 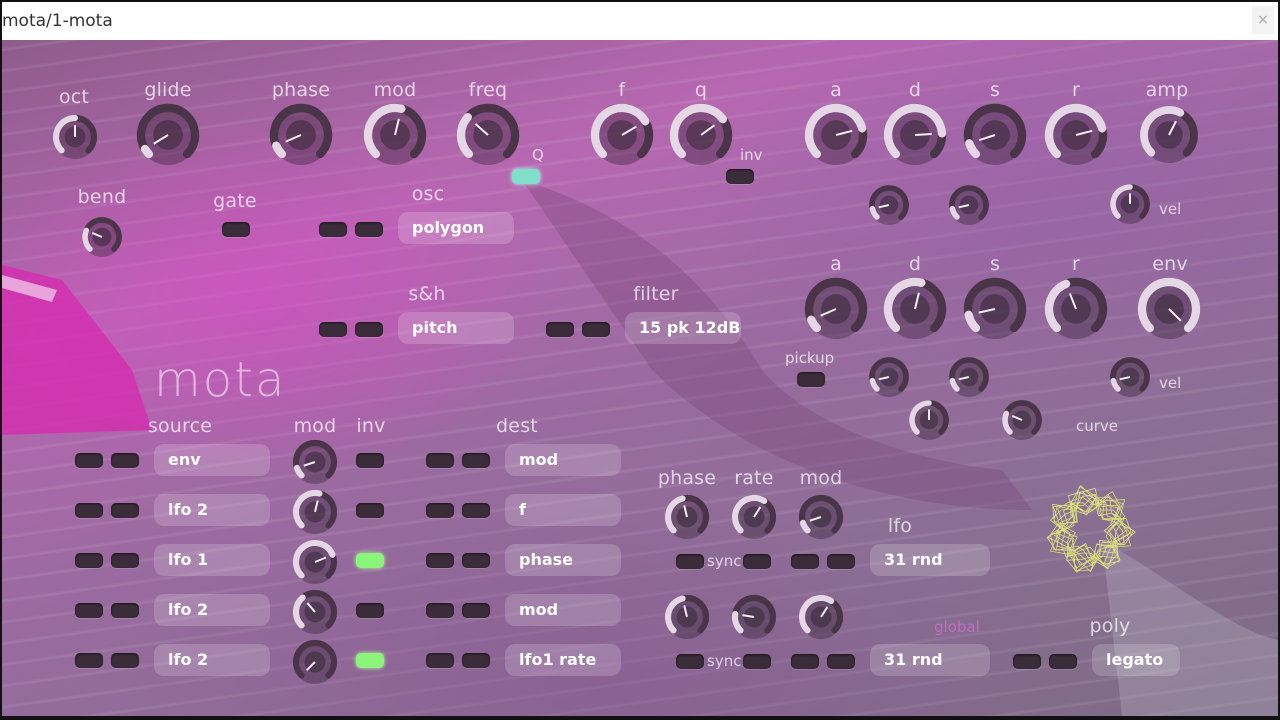 I want to click on mod-knob, so click(x=395, y=135).